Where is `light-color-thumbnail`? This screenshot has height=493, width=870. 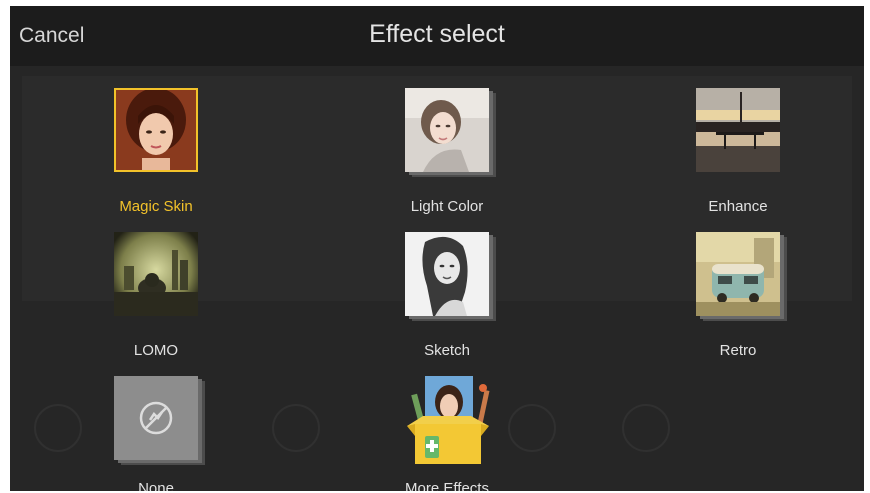
light-color-thumbnail is located at coordinates (447, 130).